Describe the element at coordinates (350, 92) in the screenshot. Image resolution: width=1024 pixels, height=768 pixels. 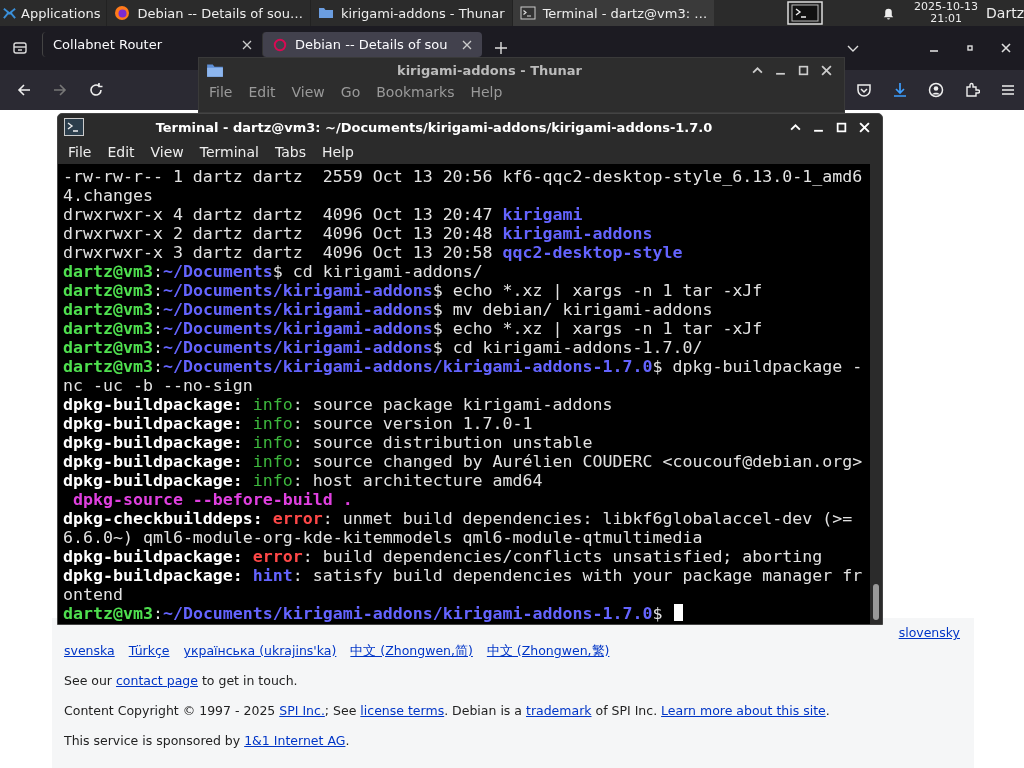
I see `menu-item: Go` at that location.